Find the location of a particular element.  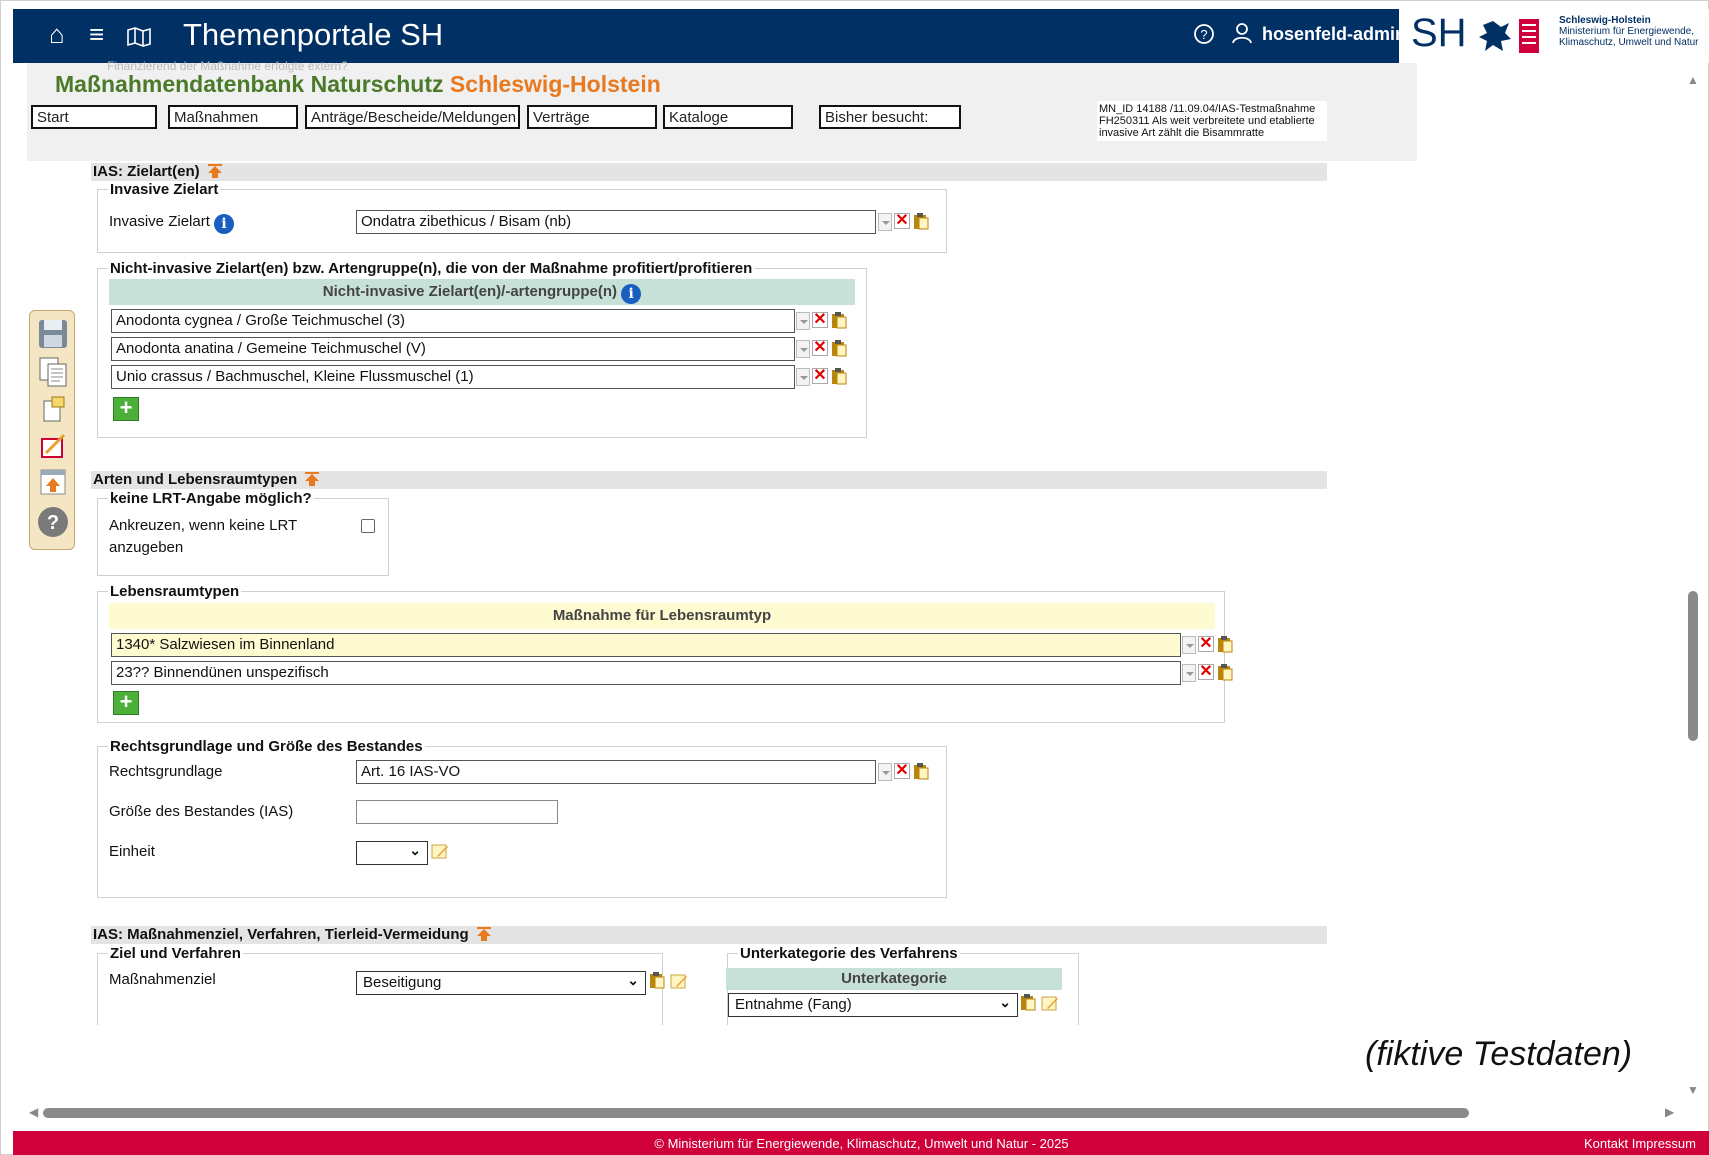

save-icon is located at coordinates (53, 334).